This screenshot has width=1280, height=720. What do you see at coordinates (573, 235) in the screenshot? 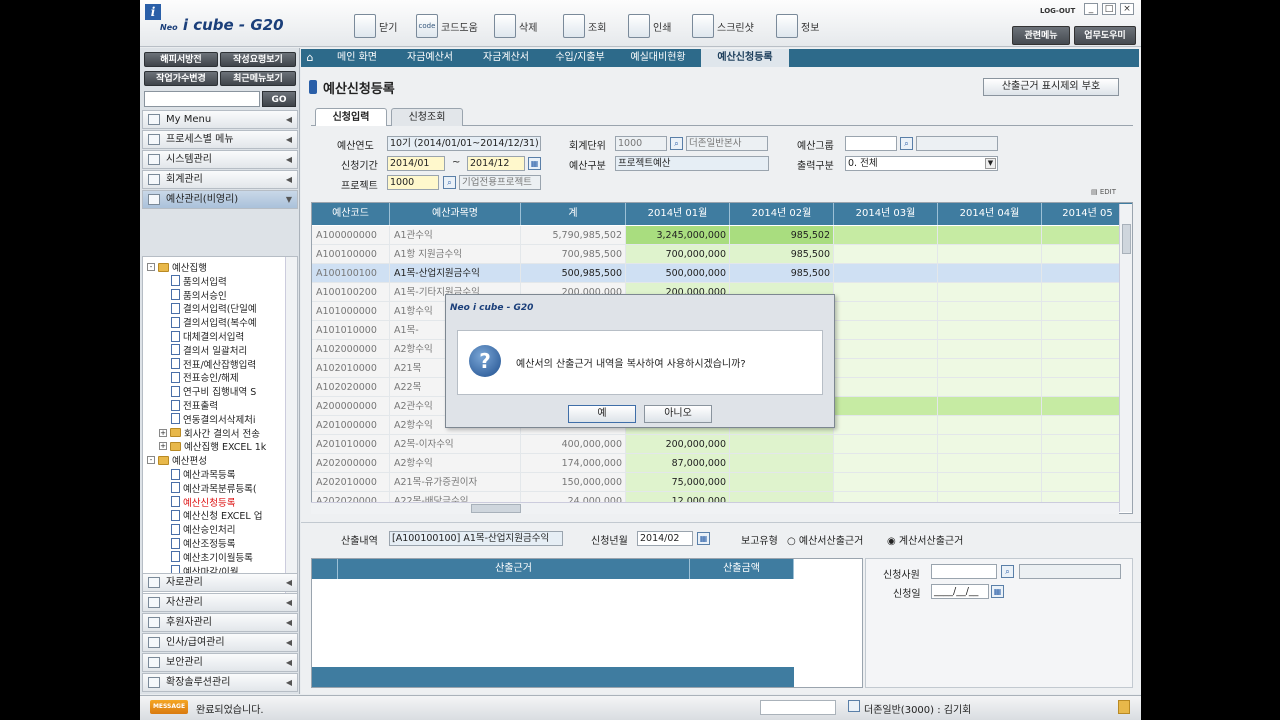
I see `grid-cell: 5,790,985,502` at bounding box center [573, 235].